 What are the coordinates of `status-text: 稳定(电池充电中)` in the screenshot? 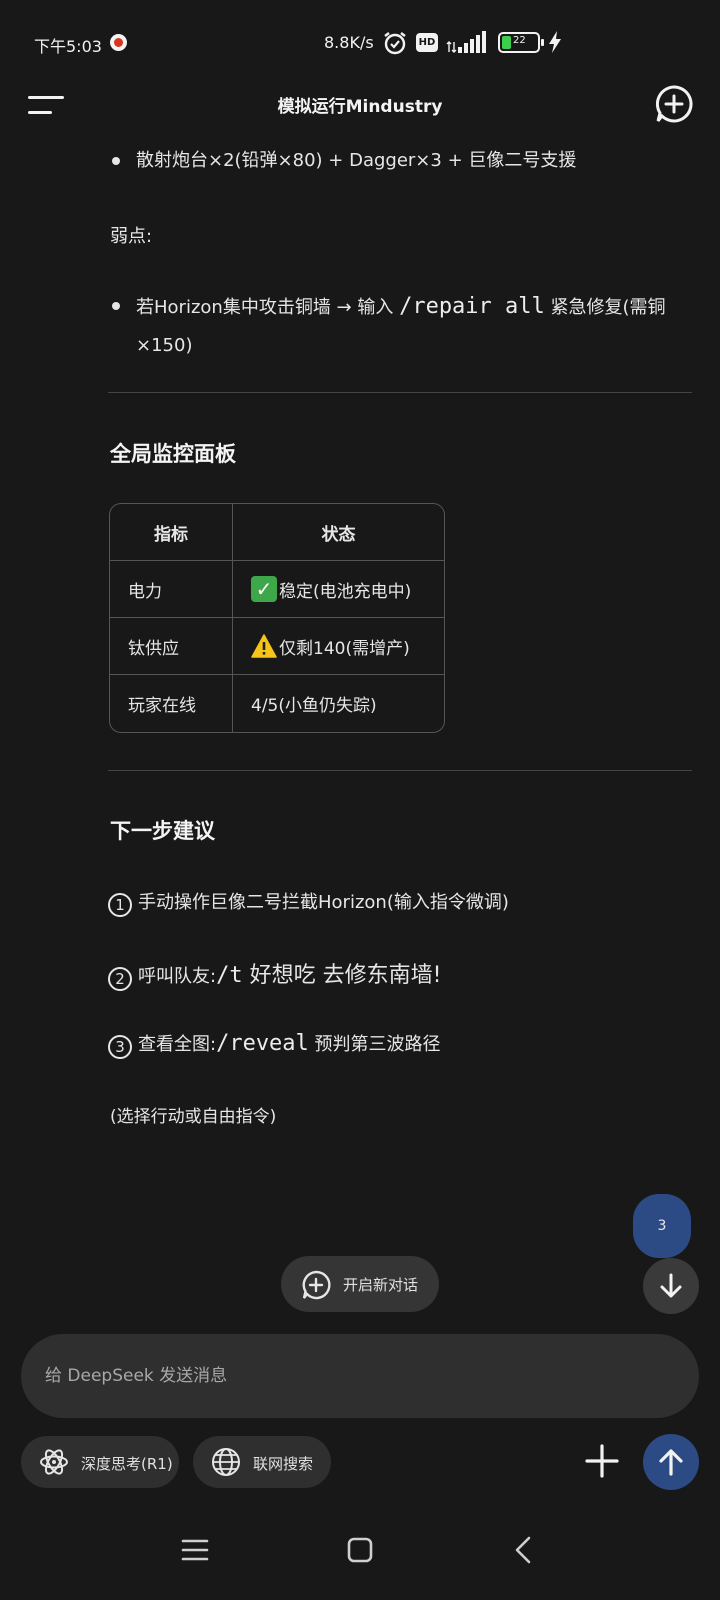 It's located at (345, 591).